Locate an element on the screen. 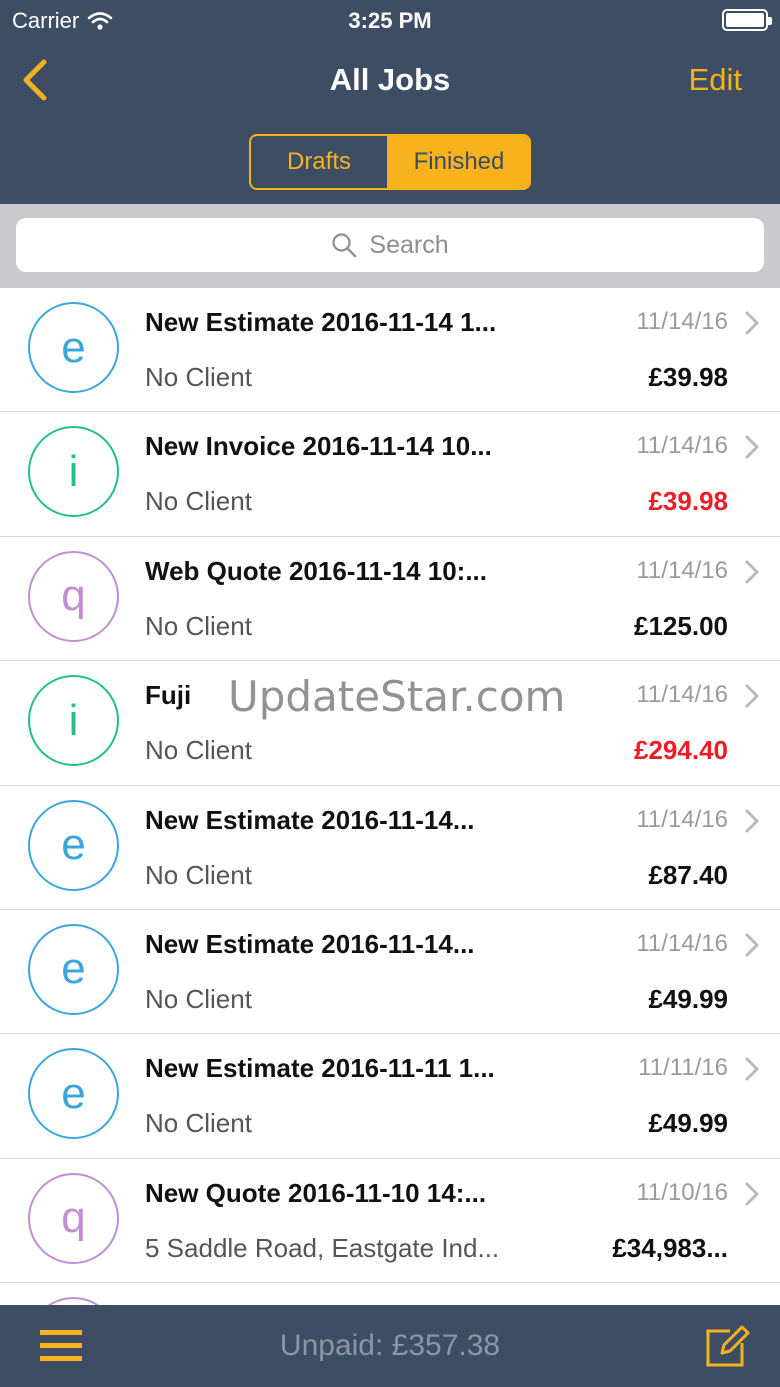  search-placeholder: Search is located at coordinates (409, 244).